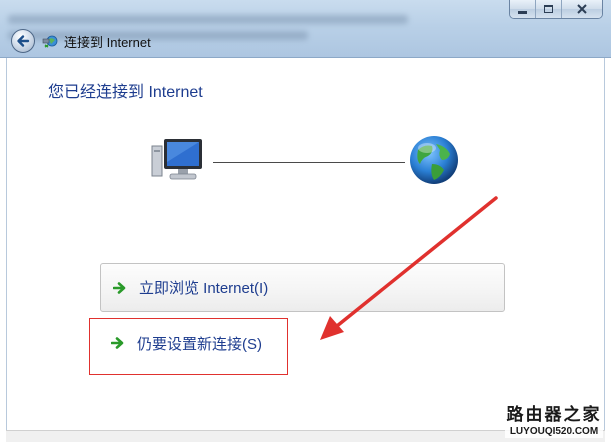  I want to click on green-arrow-icon, so click(119, 287).